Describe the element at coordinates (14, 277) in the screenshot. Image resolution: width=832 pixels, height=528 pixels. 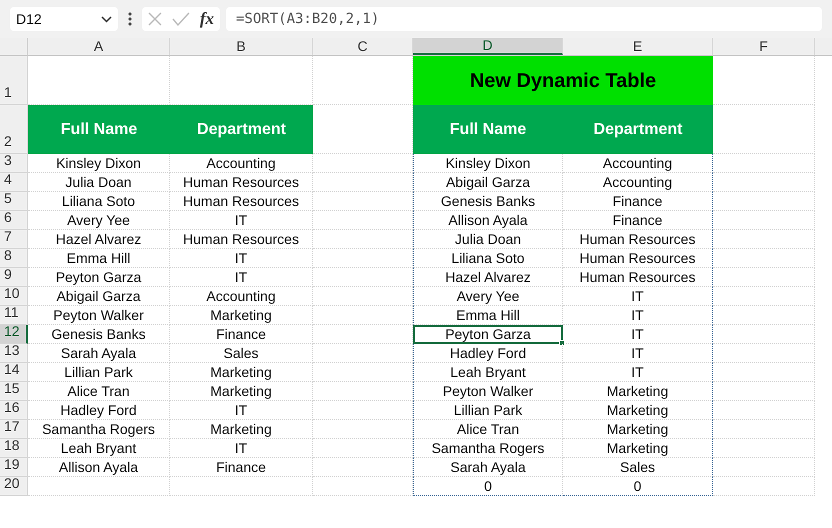
I see `row-header: 9` at that location.